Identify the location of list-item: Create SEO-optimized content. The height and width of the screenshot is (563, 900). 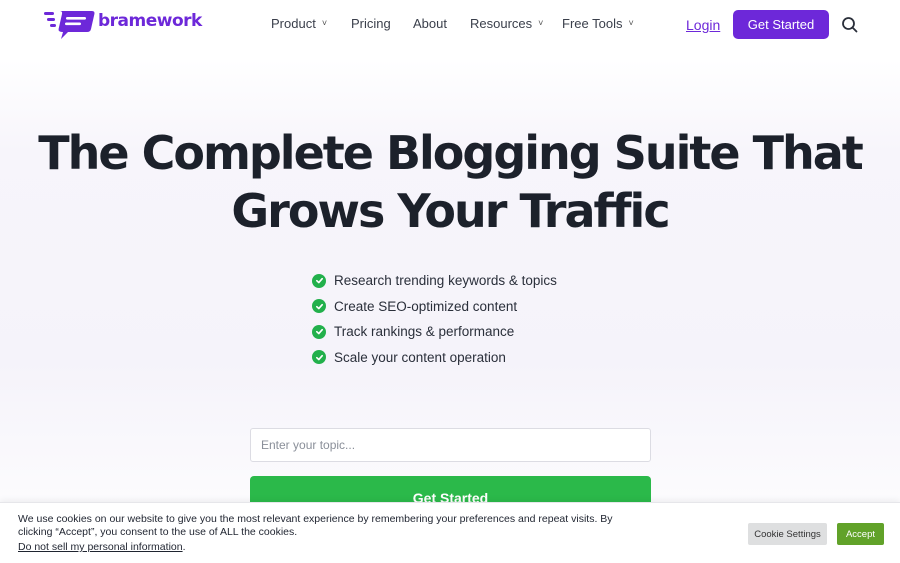
(434, 307).